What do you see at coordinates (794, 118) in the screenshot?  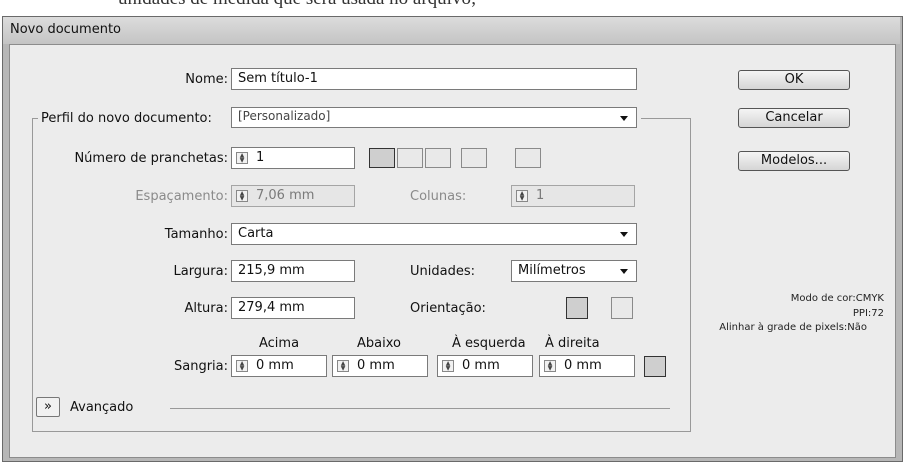 I see `cancel-button: Cancelar` at bounding box center [794, 118].